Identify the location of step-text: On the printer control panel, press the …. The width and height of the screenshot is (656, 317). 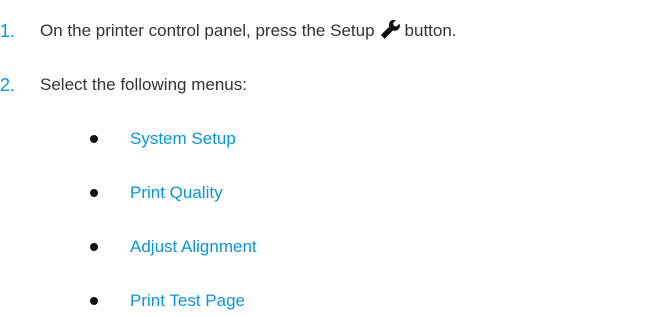
(248, 31).